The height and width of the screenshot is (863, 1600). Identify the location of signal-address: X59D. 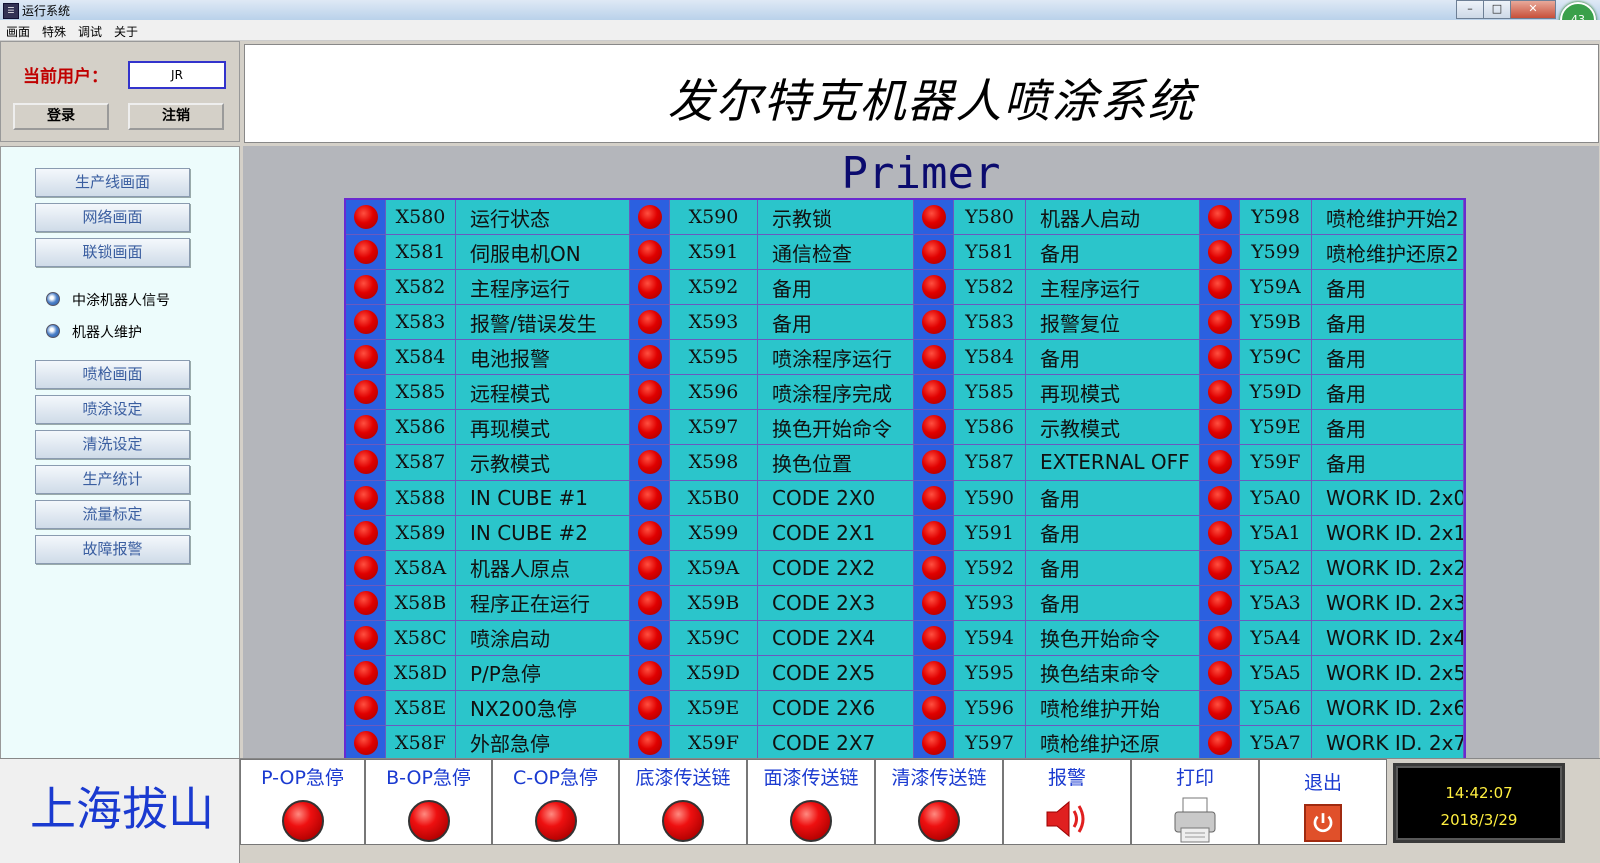
(714, 673).